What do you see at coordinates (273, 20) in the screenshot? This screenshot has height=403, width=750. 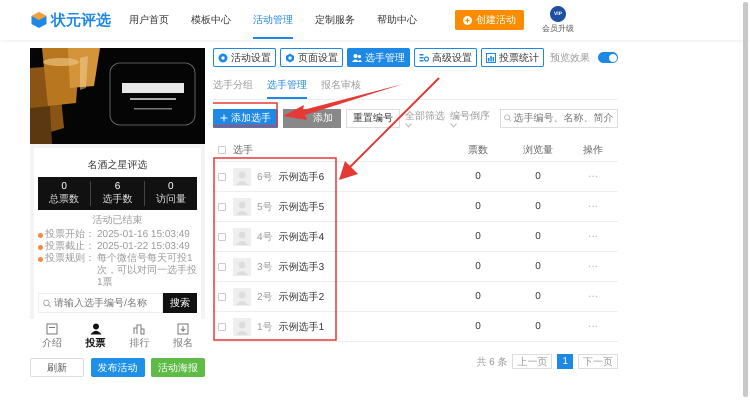 I see `nav-item: 活动管理` at bounding box center [273, 20].